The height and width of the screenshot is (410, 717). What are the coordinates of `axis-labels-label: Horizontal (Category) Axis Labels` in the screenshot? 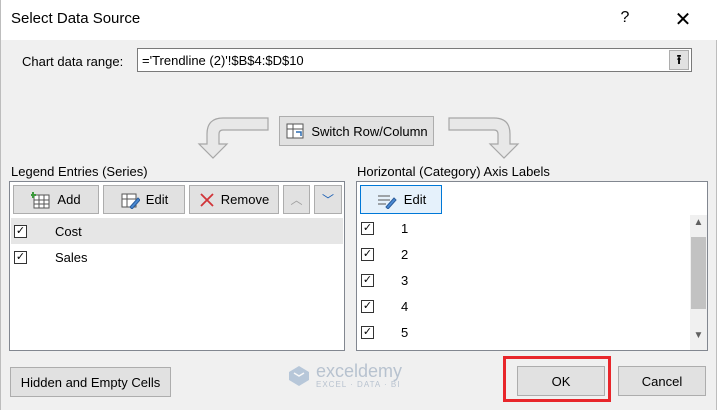 It's located at (453, 171).